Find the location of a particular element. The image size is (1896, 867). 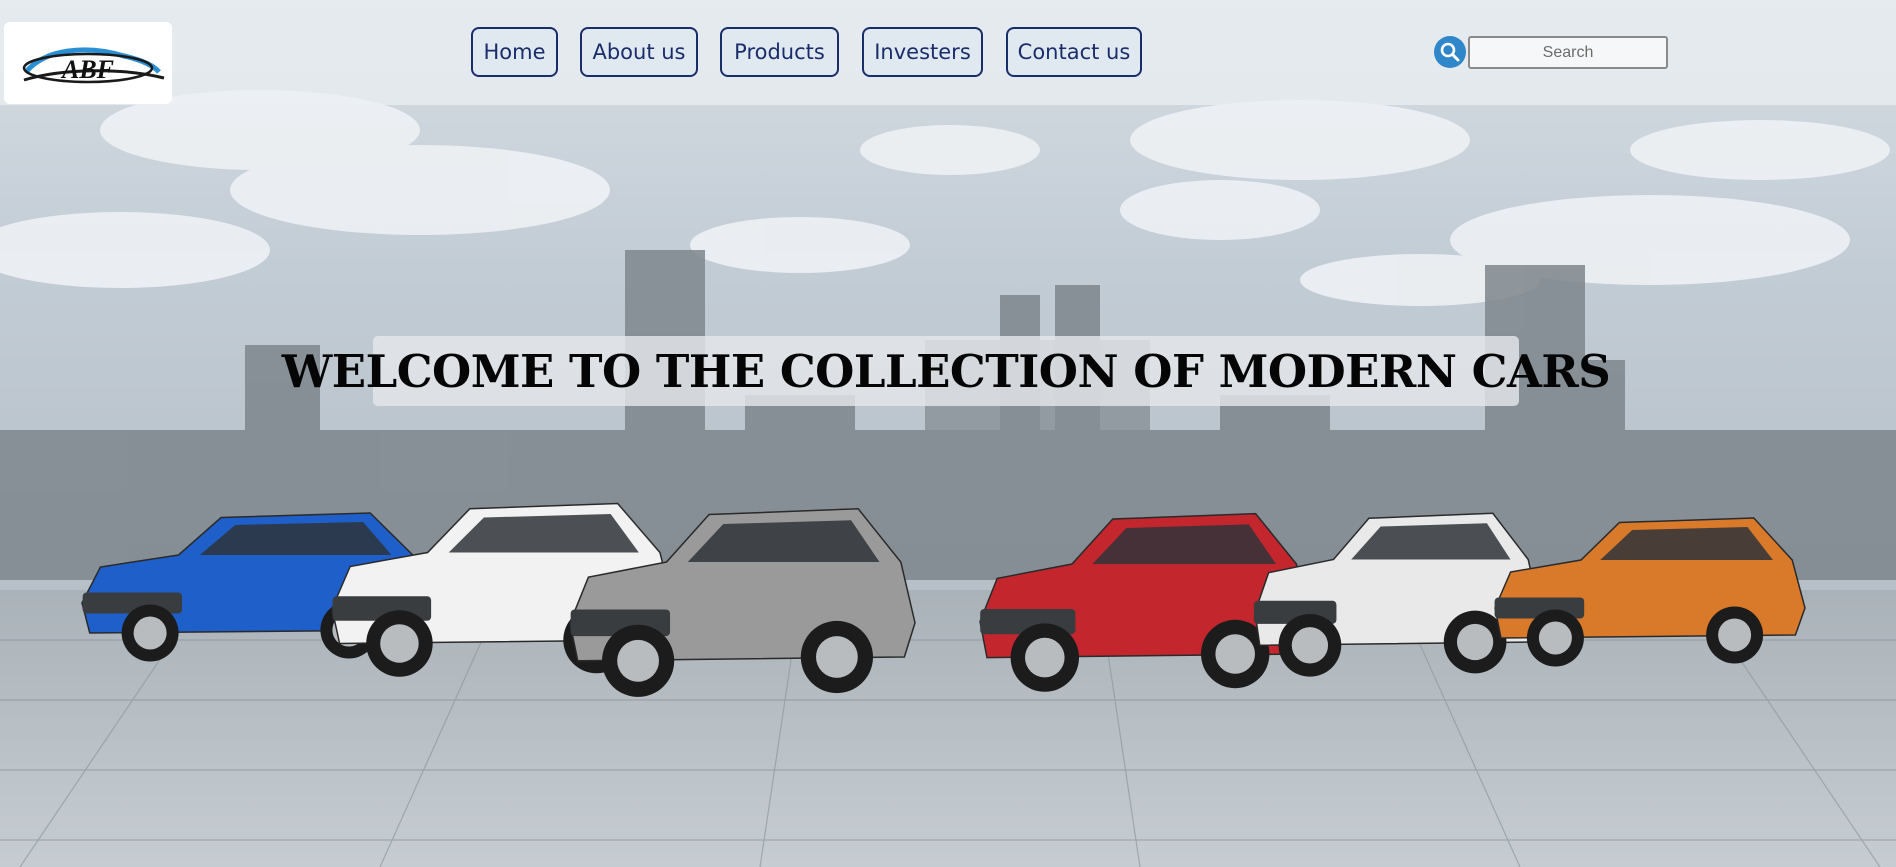

logo: ABF is located at coordinates (88, 63).